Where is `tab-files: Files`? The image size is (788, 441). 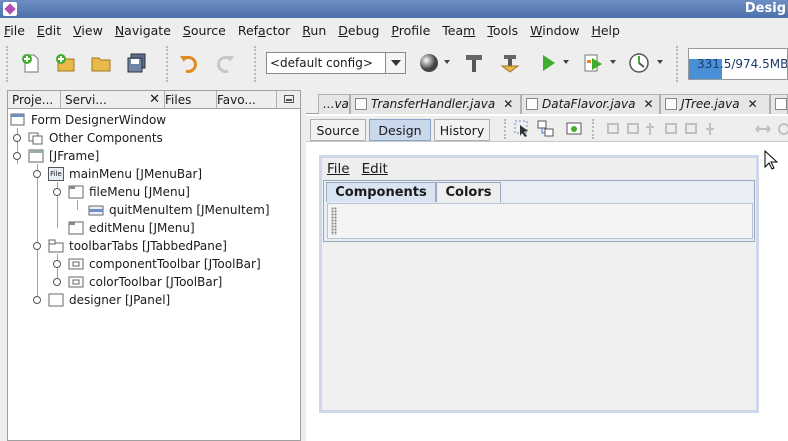 tab-files: Files is located at coordinates (191, 100).